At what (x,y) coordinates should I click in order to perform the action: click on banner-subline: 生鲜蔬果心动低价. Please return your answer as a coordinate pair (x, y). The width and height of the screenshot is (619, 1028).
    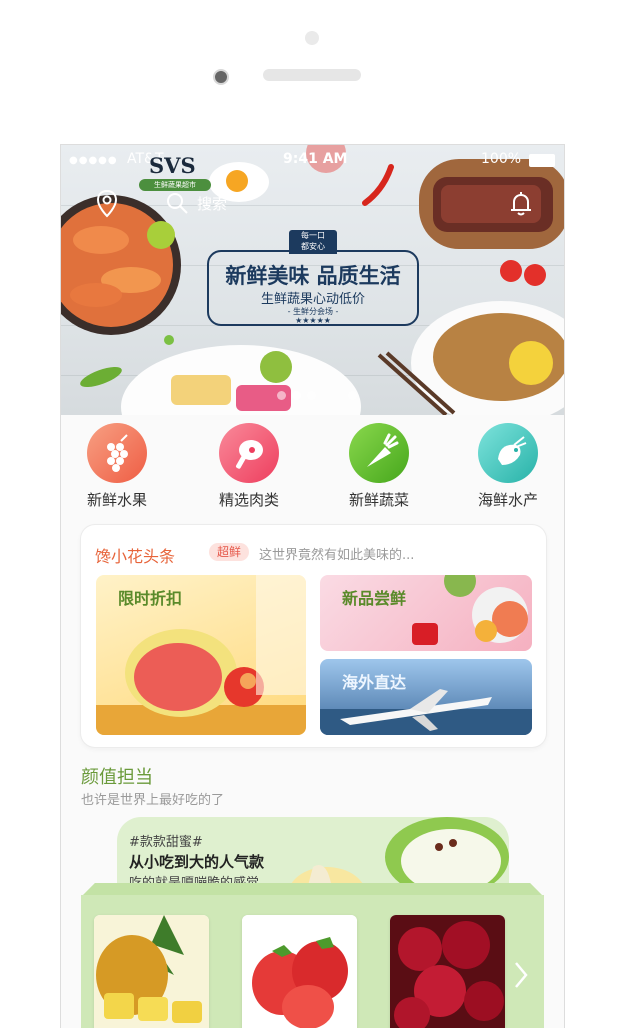
    Looking at the image, I should click on (312, 299).